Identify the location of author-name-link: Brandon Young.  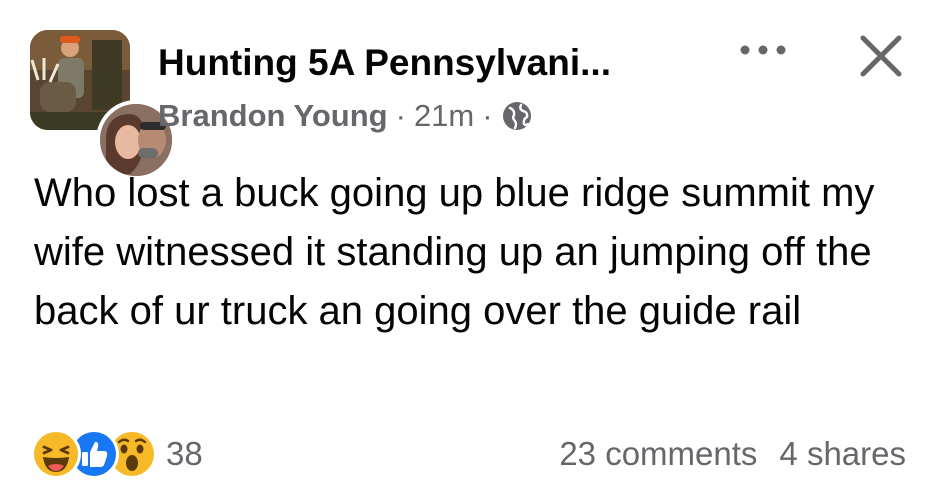
(273, 116).